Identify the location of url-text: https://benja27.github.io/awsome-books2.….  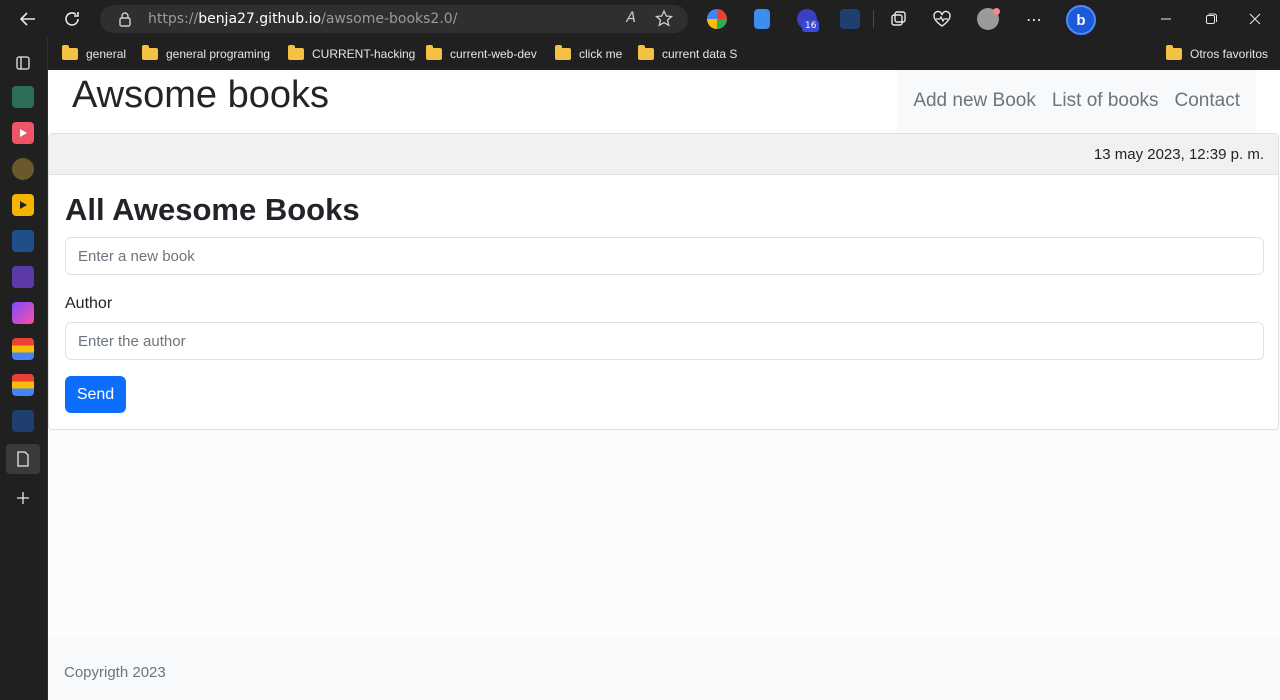
(302, 19).